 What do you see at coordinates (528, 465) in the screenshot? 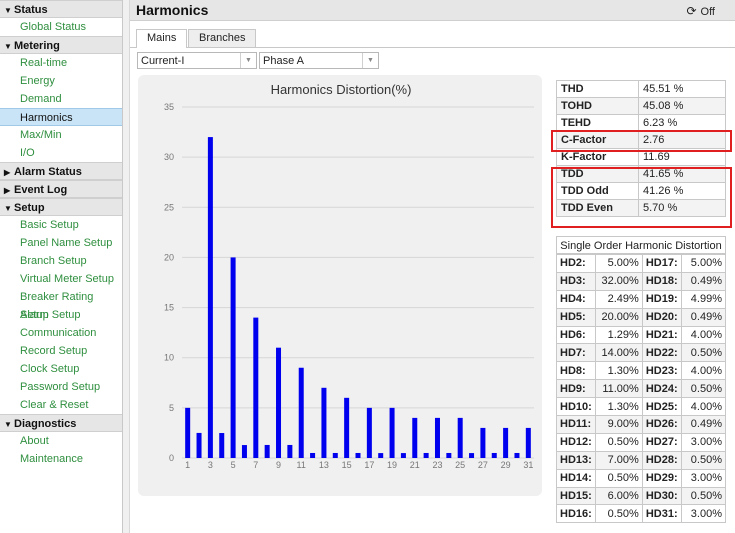
I see `x-tick-label: 31` at bounding box center [528, 465].